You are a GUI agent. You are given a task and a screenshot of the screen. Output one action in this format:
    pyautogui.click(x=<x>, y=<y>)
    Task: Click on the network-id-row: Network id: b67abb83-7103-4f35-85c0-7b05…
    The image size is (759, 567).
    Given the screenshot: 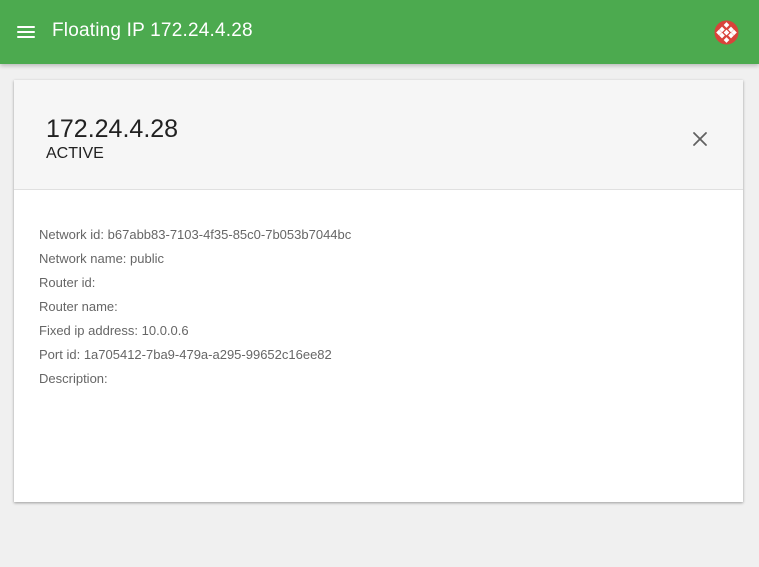 What is the action you would take?
    pyautogui.click(x=379, y=239)
    